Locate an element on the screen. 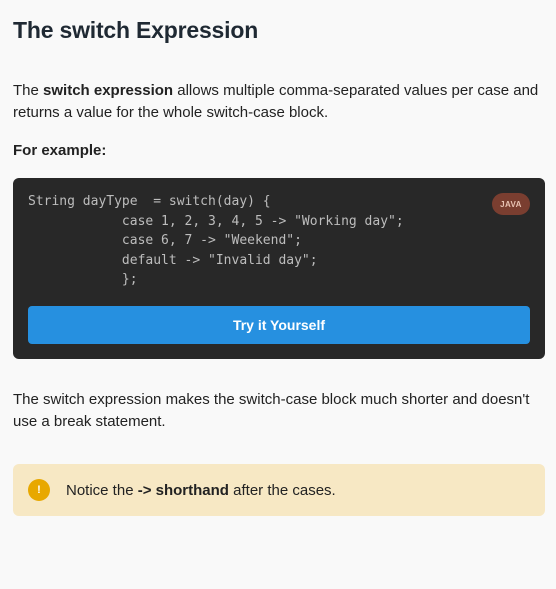  note-text-after: after the cases. is located at coordinates (282, 490).